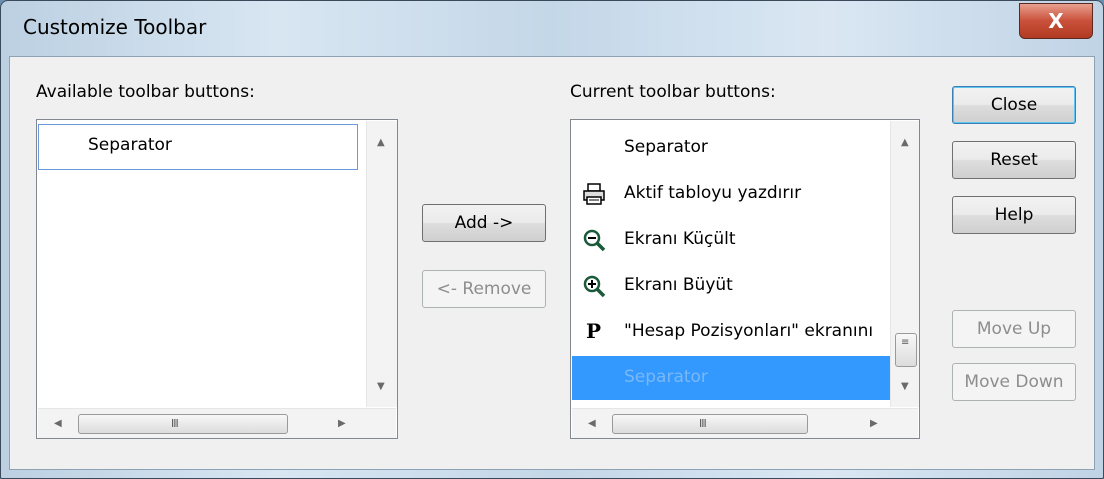 The image size is (1104, 479). Describe the element at coordinates (145, 92) in the screenshot. I see `available-buttons-label: Available toolbar buttons:` at that location.